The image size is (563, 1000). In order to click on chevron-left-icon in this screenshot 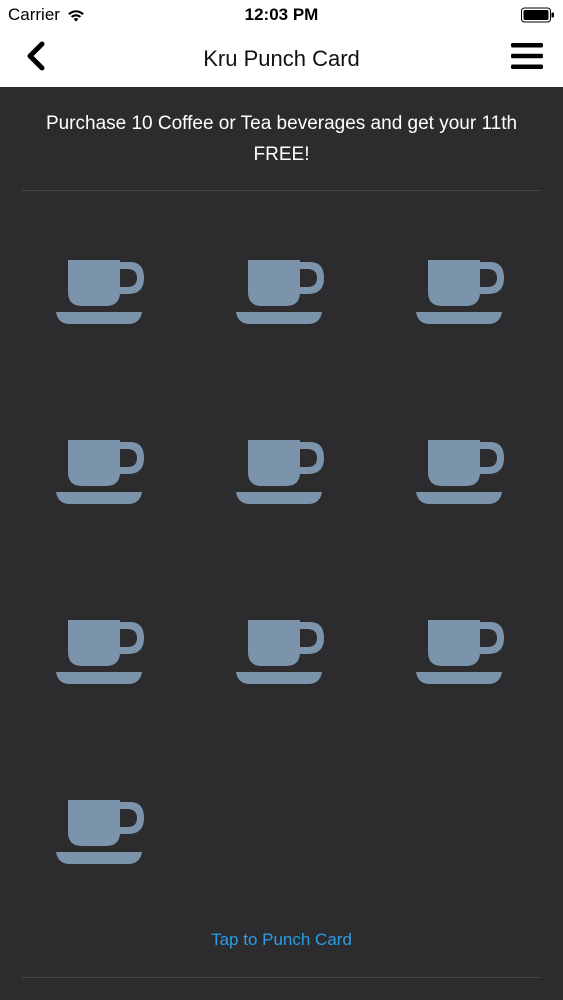, I will do `click(36, 58)`.